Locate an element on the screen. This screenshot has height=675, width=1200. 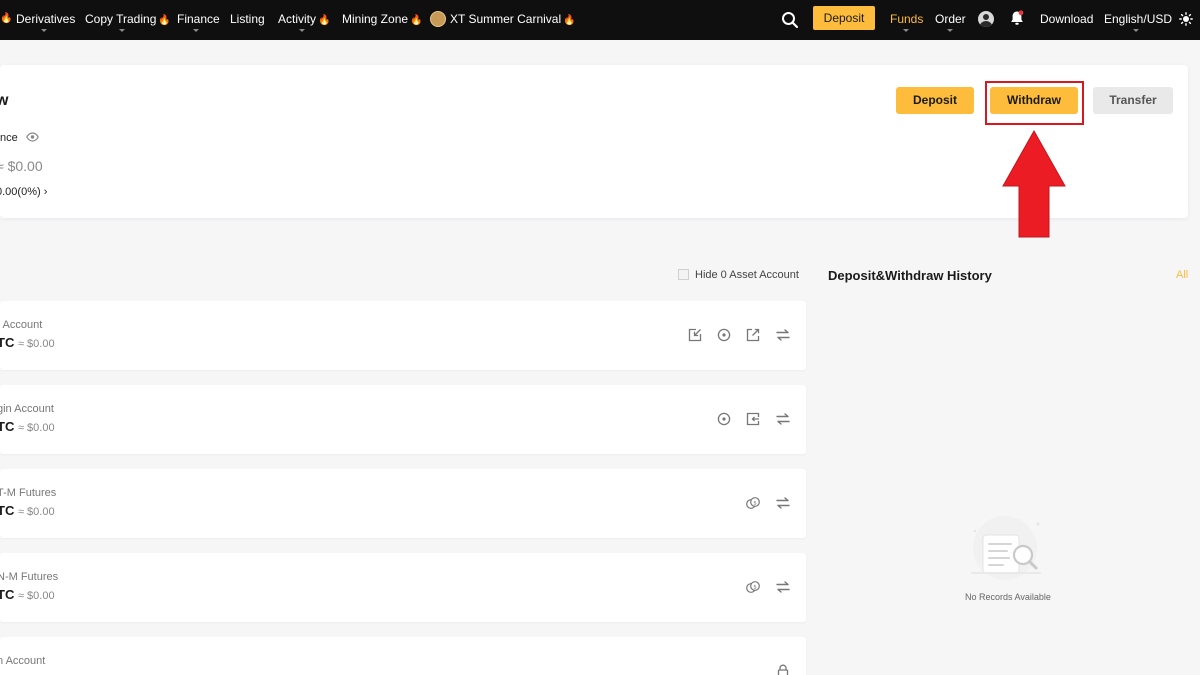
account-name: gin Account is located at coordinates (27, 409).